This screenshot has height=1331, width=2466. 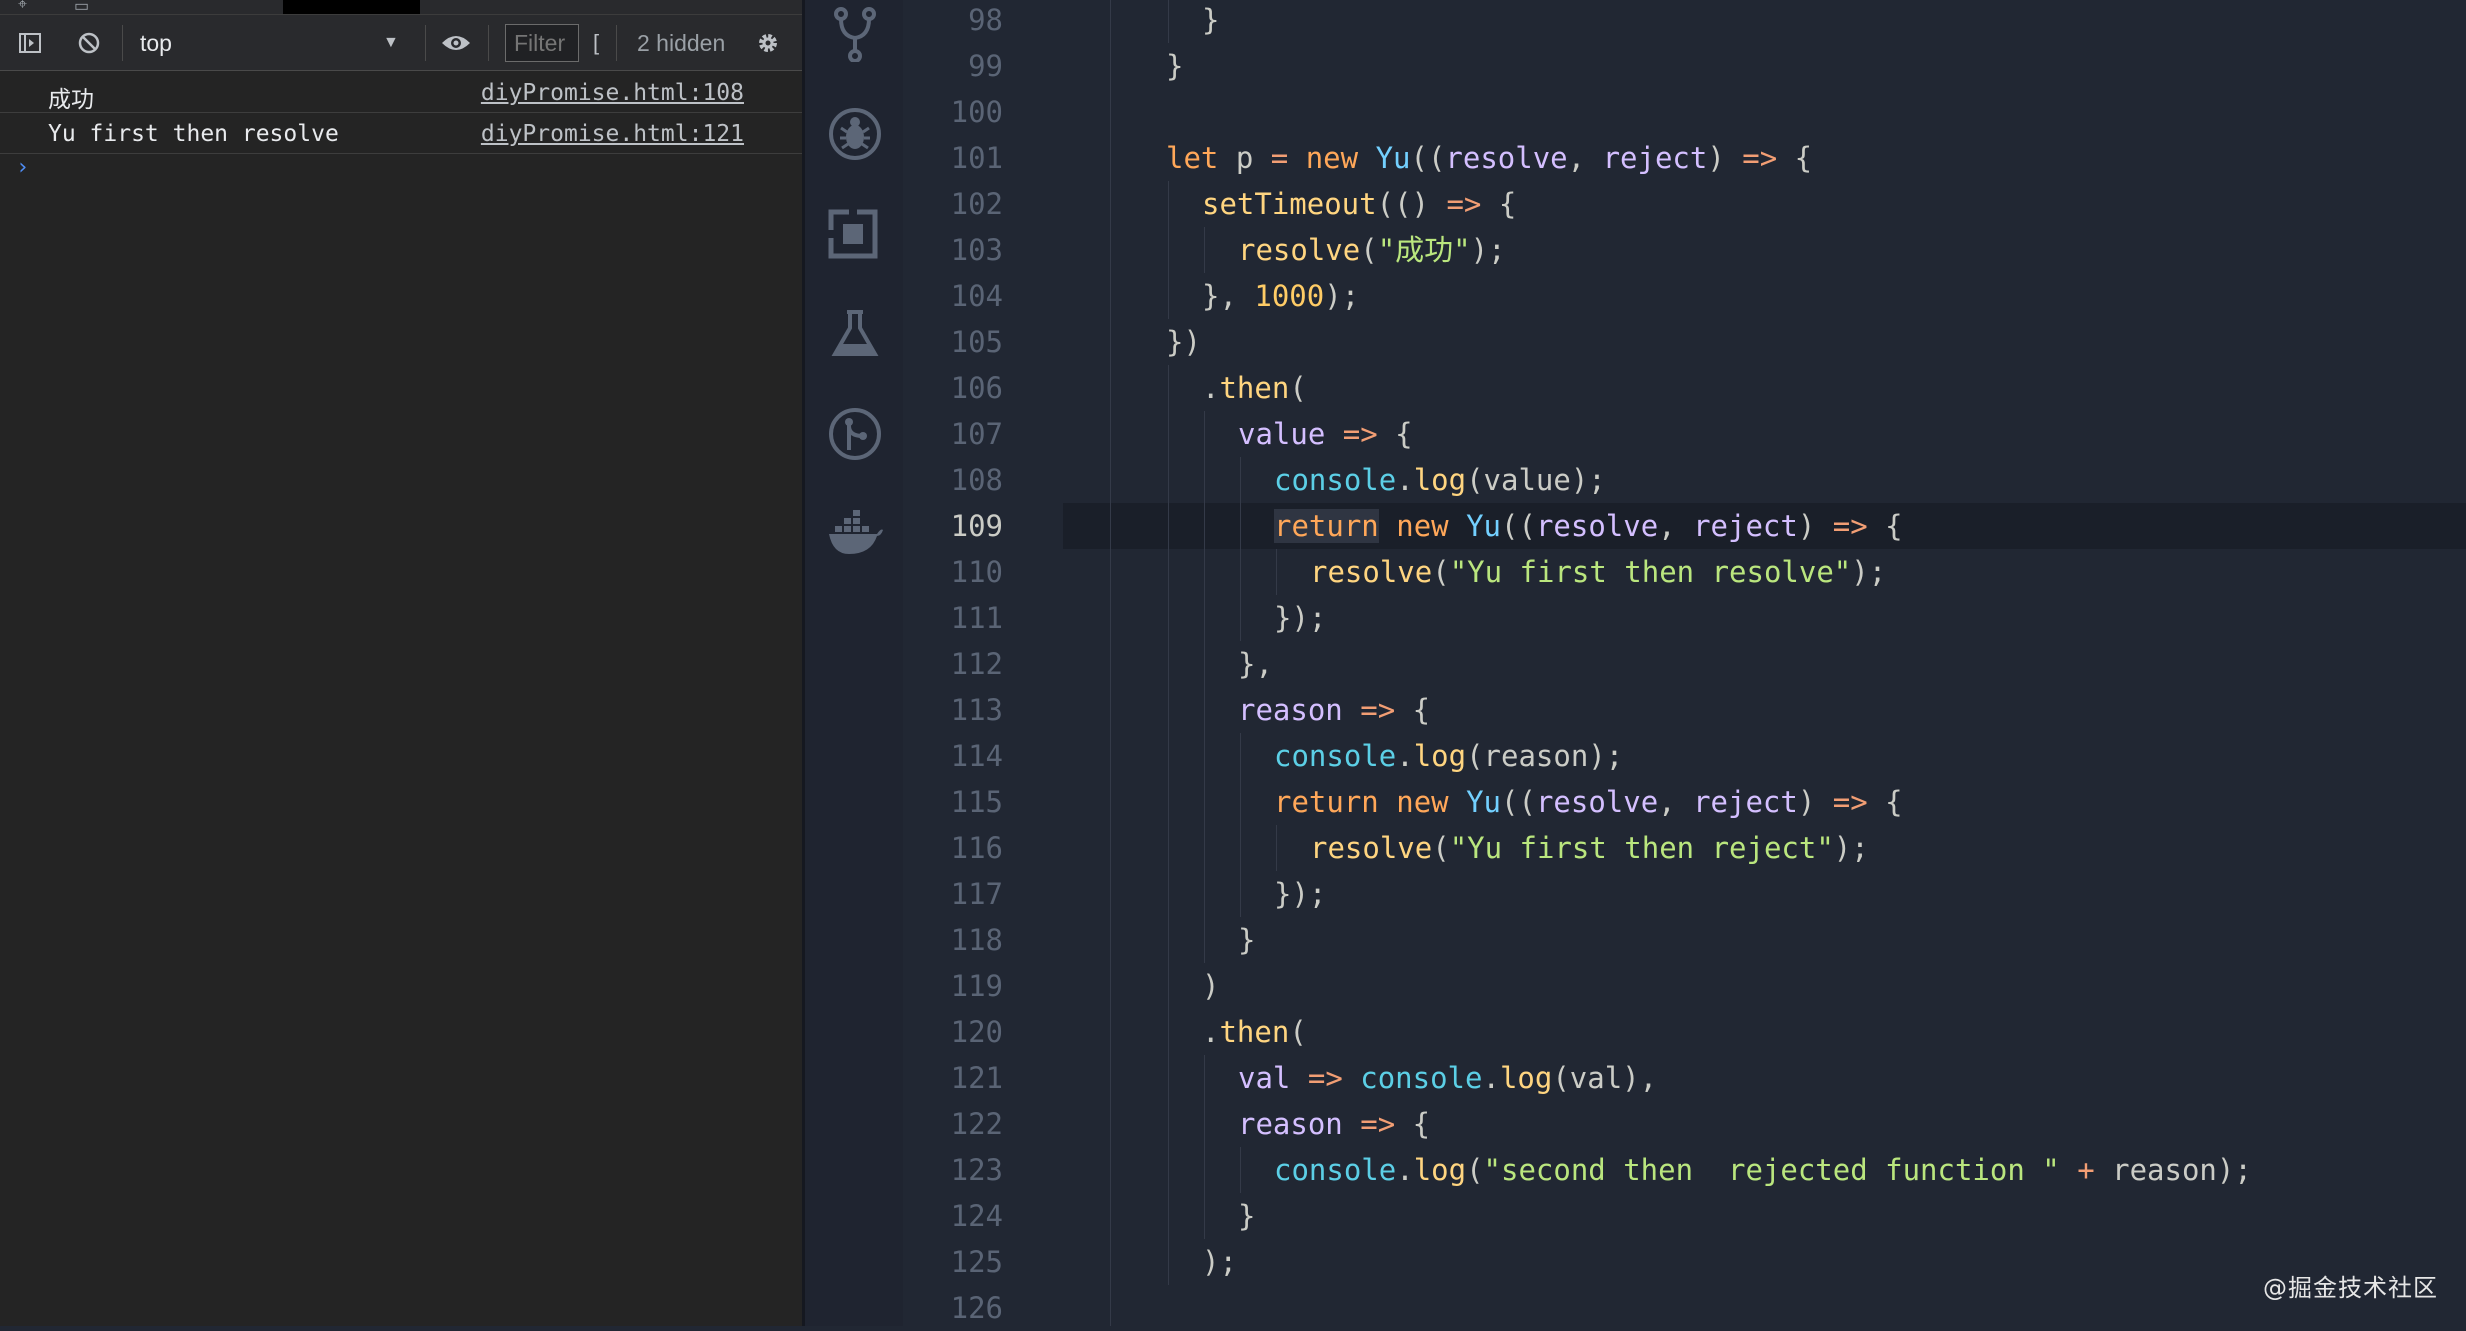 What do you see at coordinates (1210, 986) in the screenshot?
I see `code-line: )` at bounding box center [1210, 986].